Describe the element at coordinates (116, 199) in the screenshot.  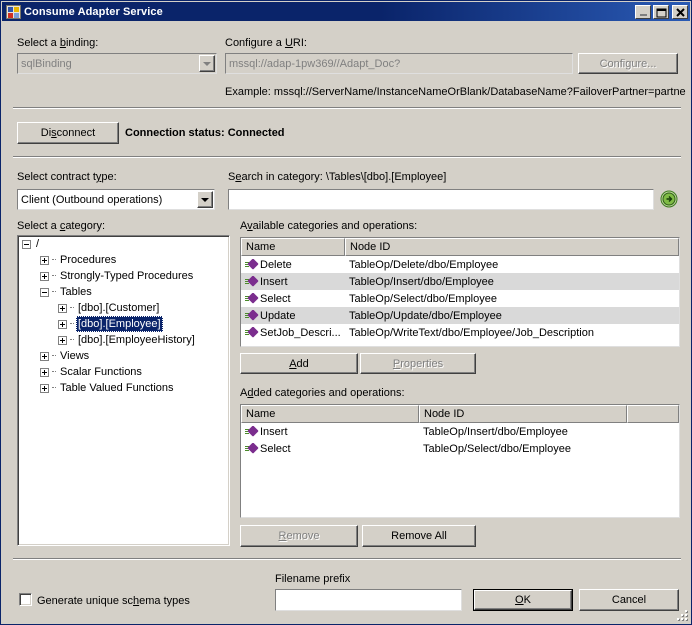
I see `contract-type-combobox: Client (Outbound operations)` at that location.